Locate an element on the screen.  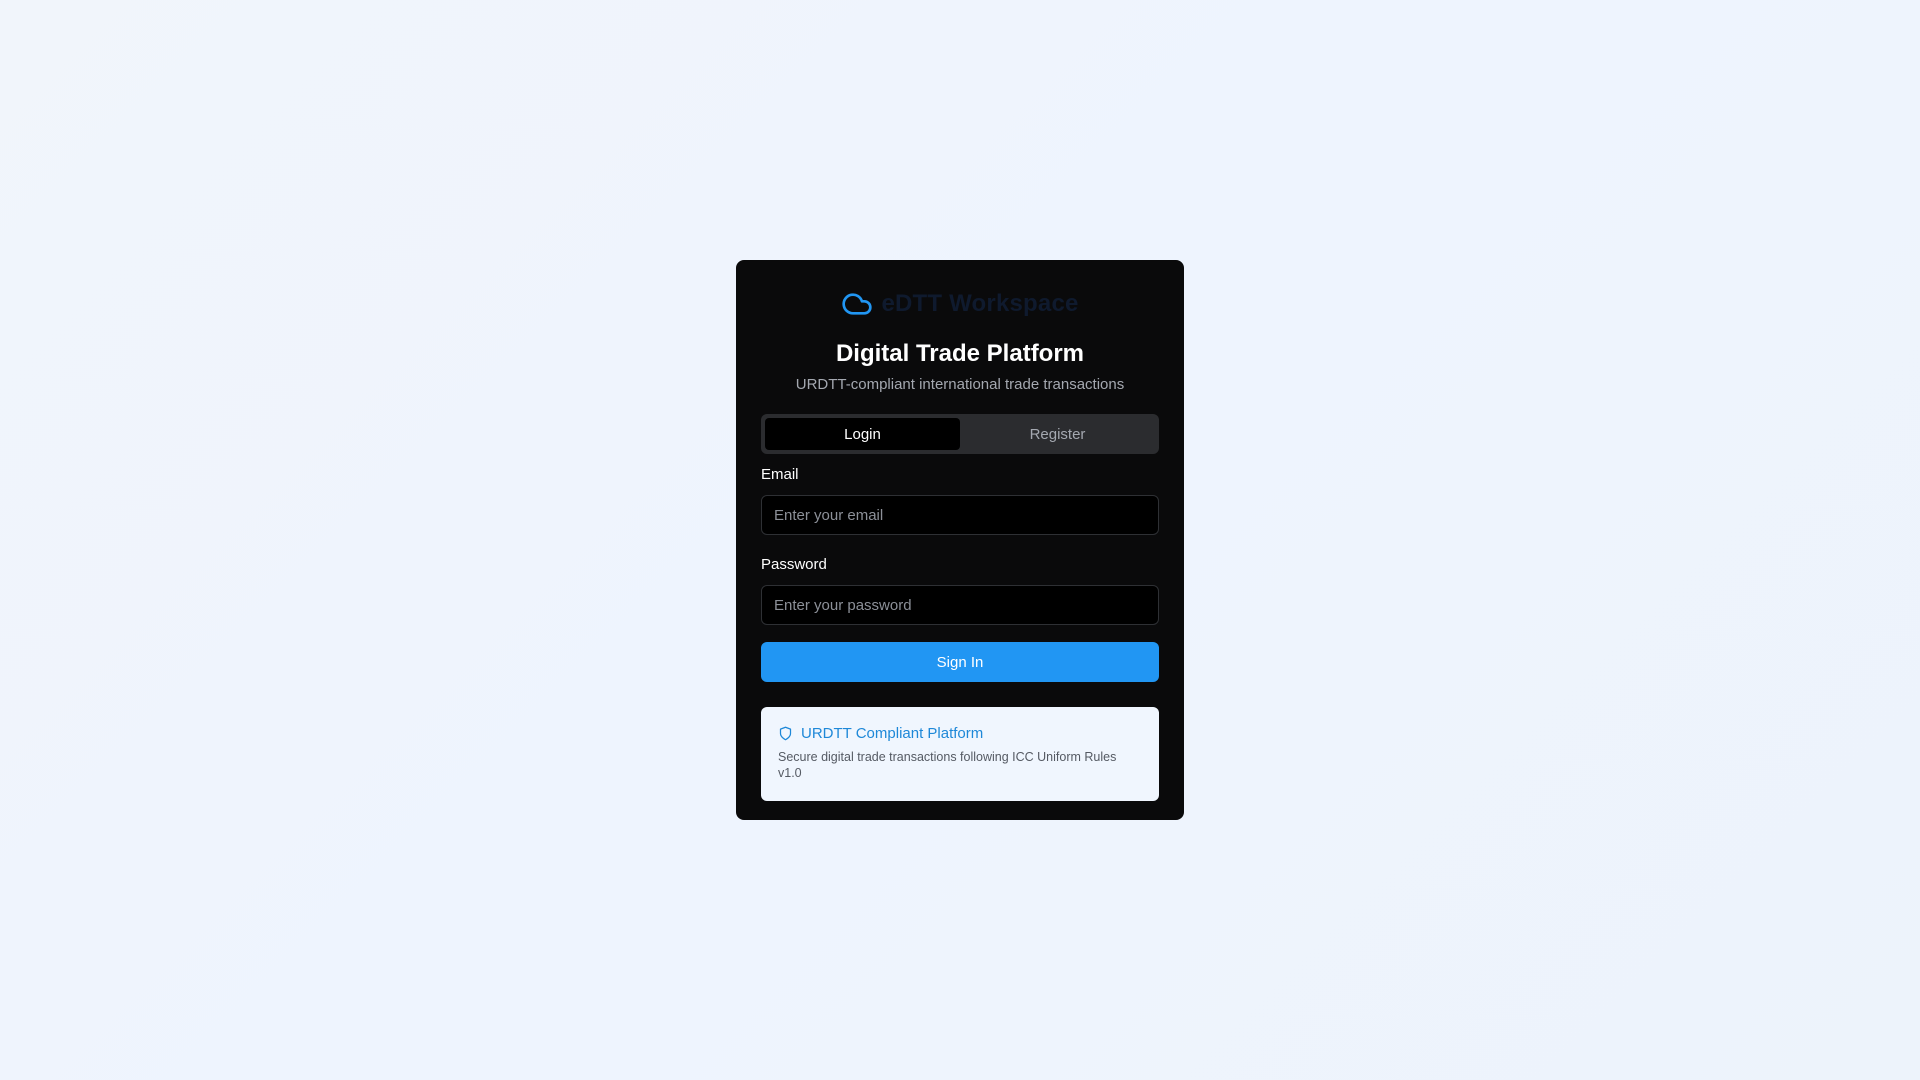
notice-title: URDTT Compliant Platform is located at coordinates (892, 733).